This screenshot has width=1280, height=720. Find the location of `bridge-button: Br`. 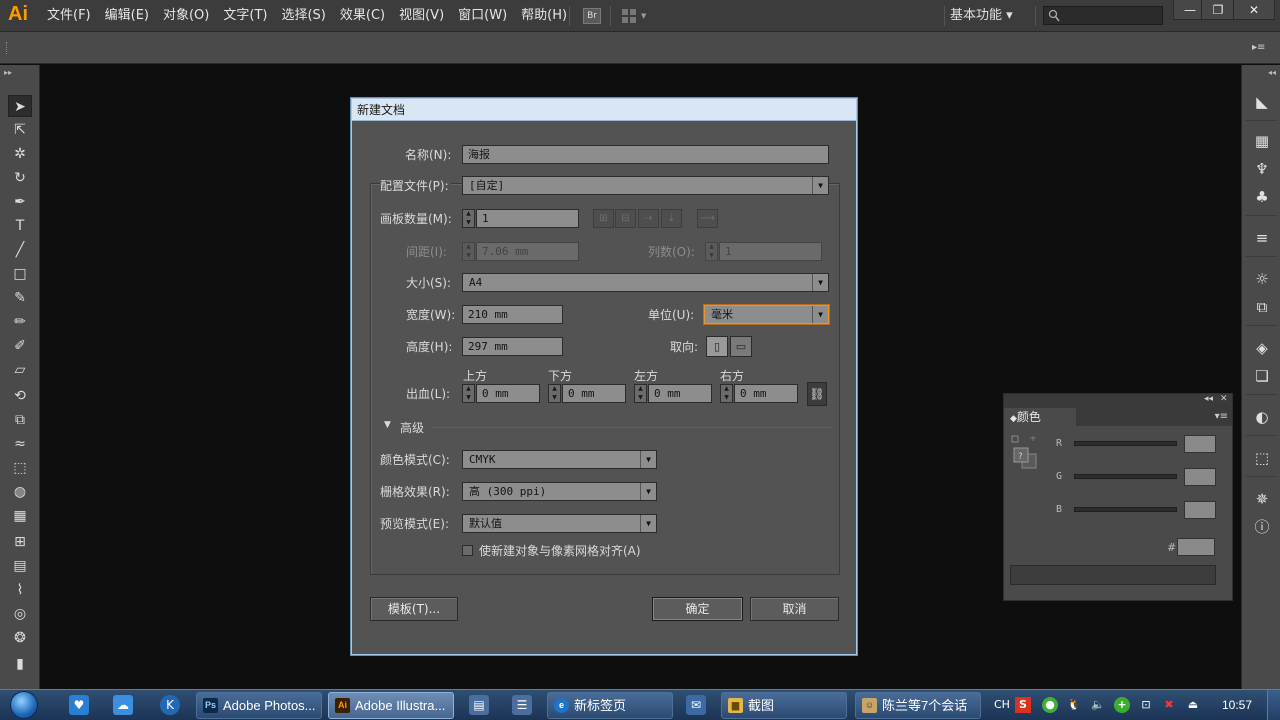

bridge-button: Br is located at coordinates (592, 16).